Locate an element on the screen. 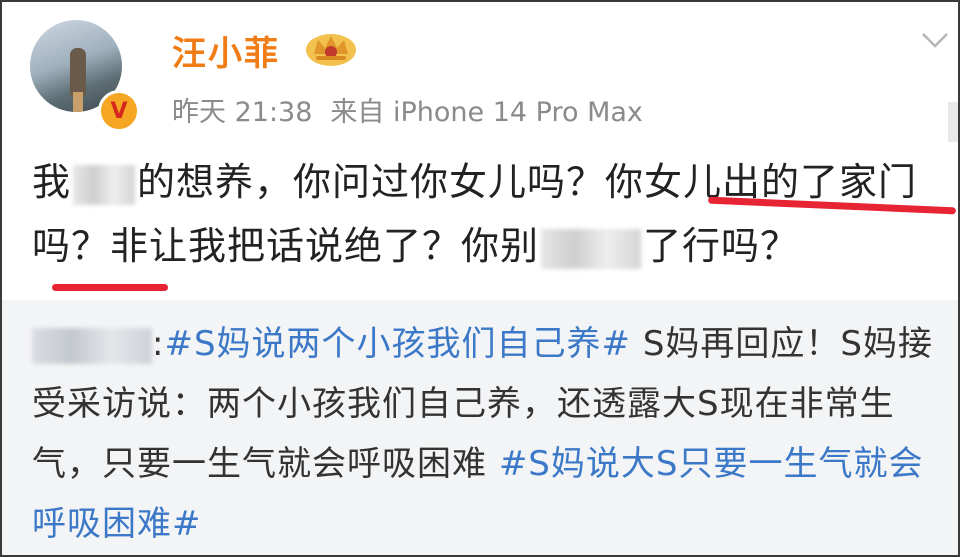  username: 汪小菲 is located at coordinates (226, 50).